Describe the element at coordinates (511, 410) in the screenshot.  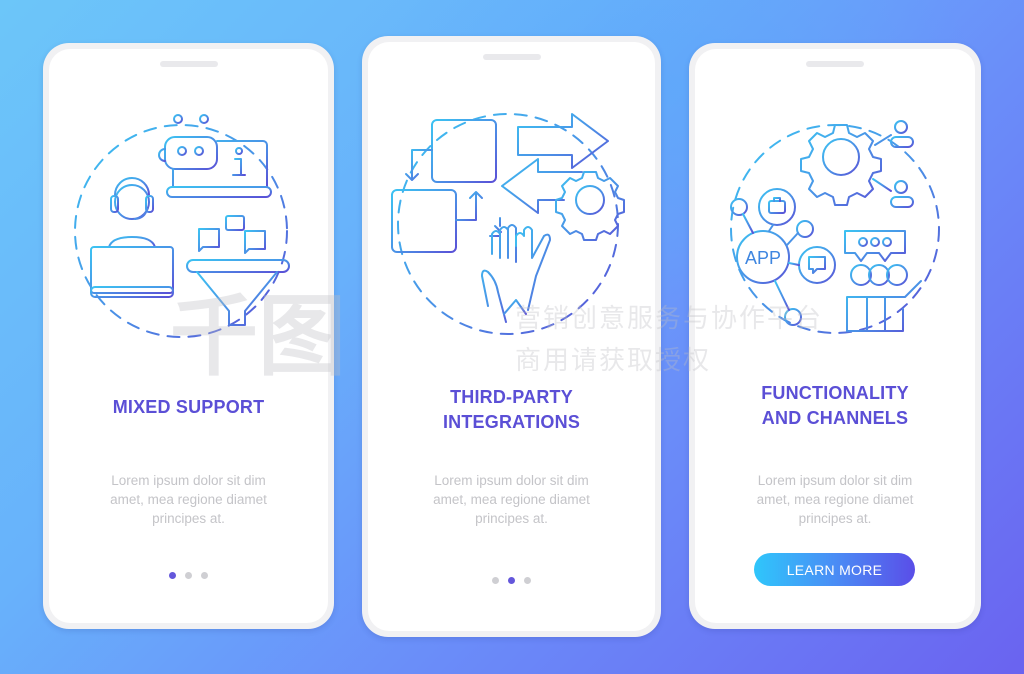
I see `screen-title: THIRD-PARTY INTEGRATIONS` at that location.